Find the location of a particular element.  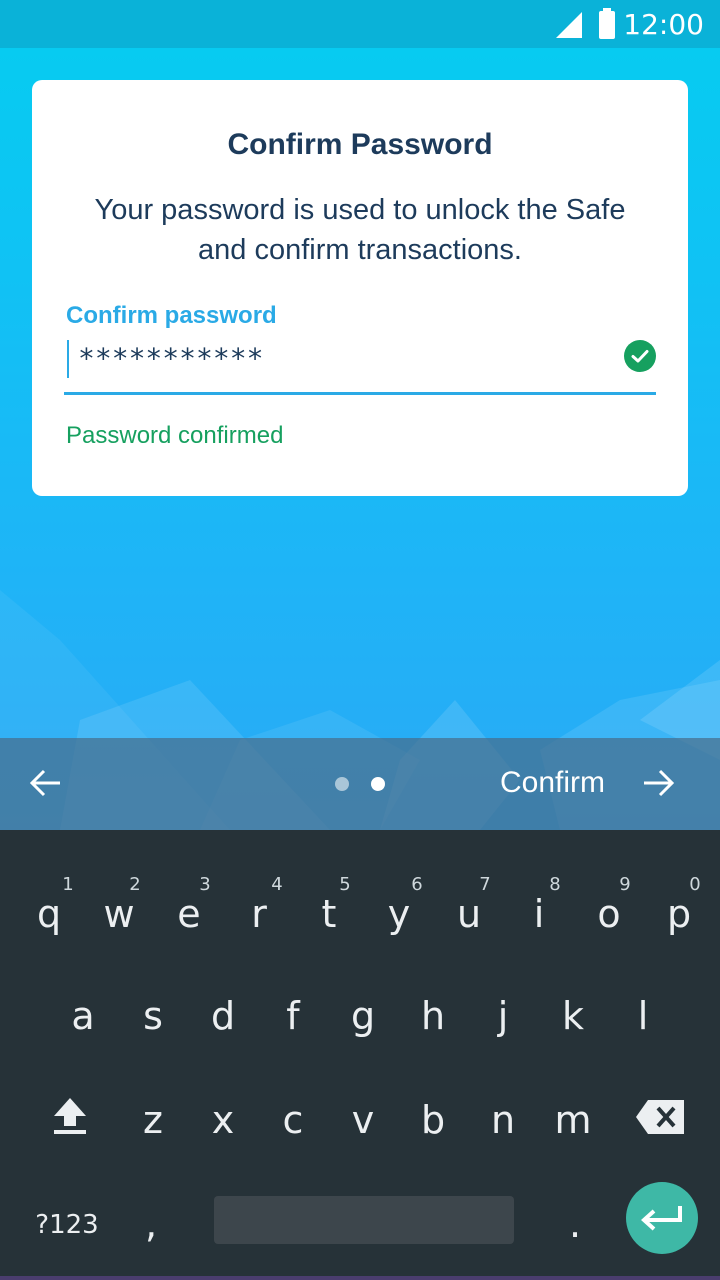

key-y: y is located at coordinates (399, 914).